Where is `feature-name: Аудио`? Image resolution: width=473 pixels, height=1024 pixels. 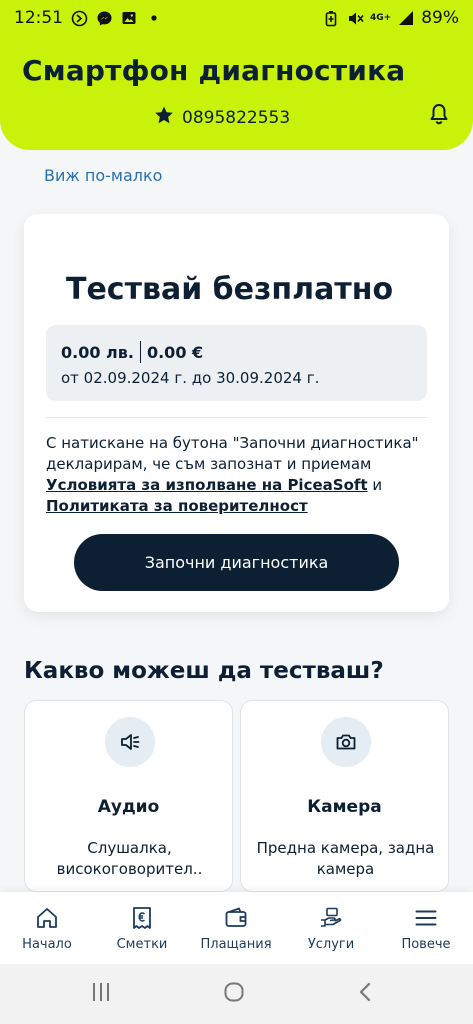 feature-name: Аудио is located at coordinates (128, 807).